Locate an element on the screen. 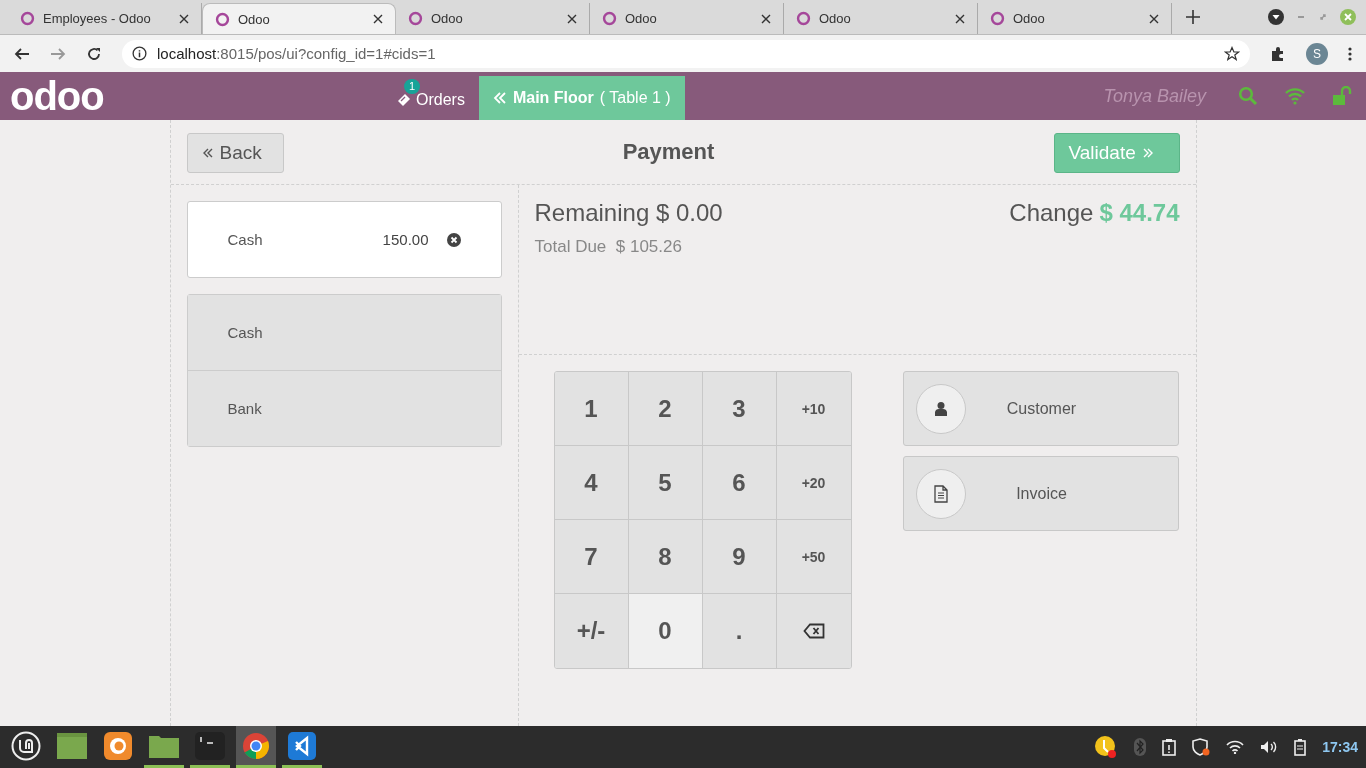 This screenshot has height=768, width=1366. address-field: localhost:8015/pos/ui?config_id=1#cids=1 is located at coordinates (686, 53).